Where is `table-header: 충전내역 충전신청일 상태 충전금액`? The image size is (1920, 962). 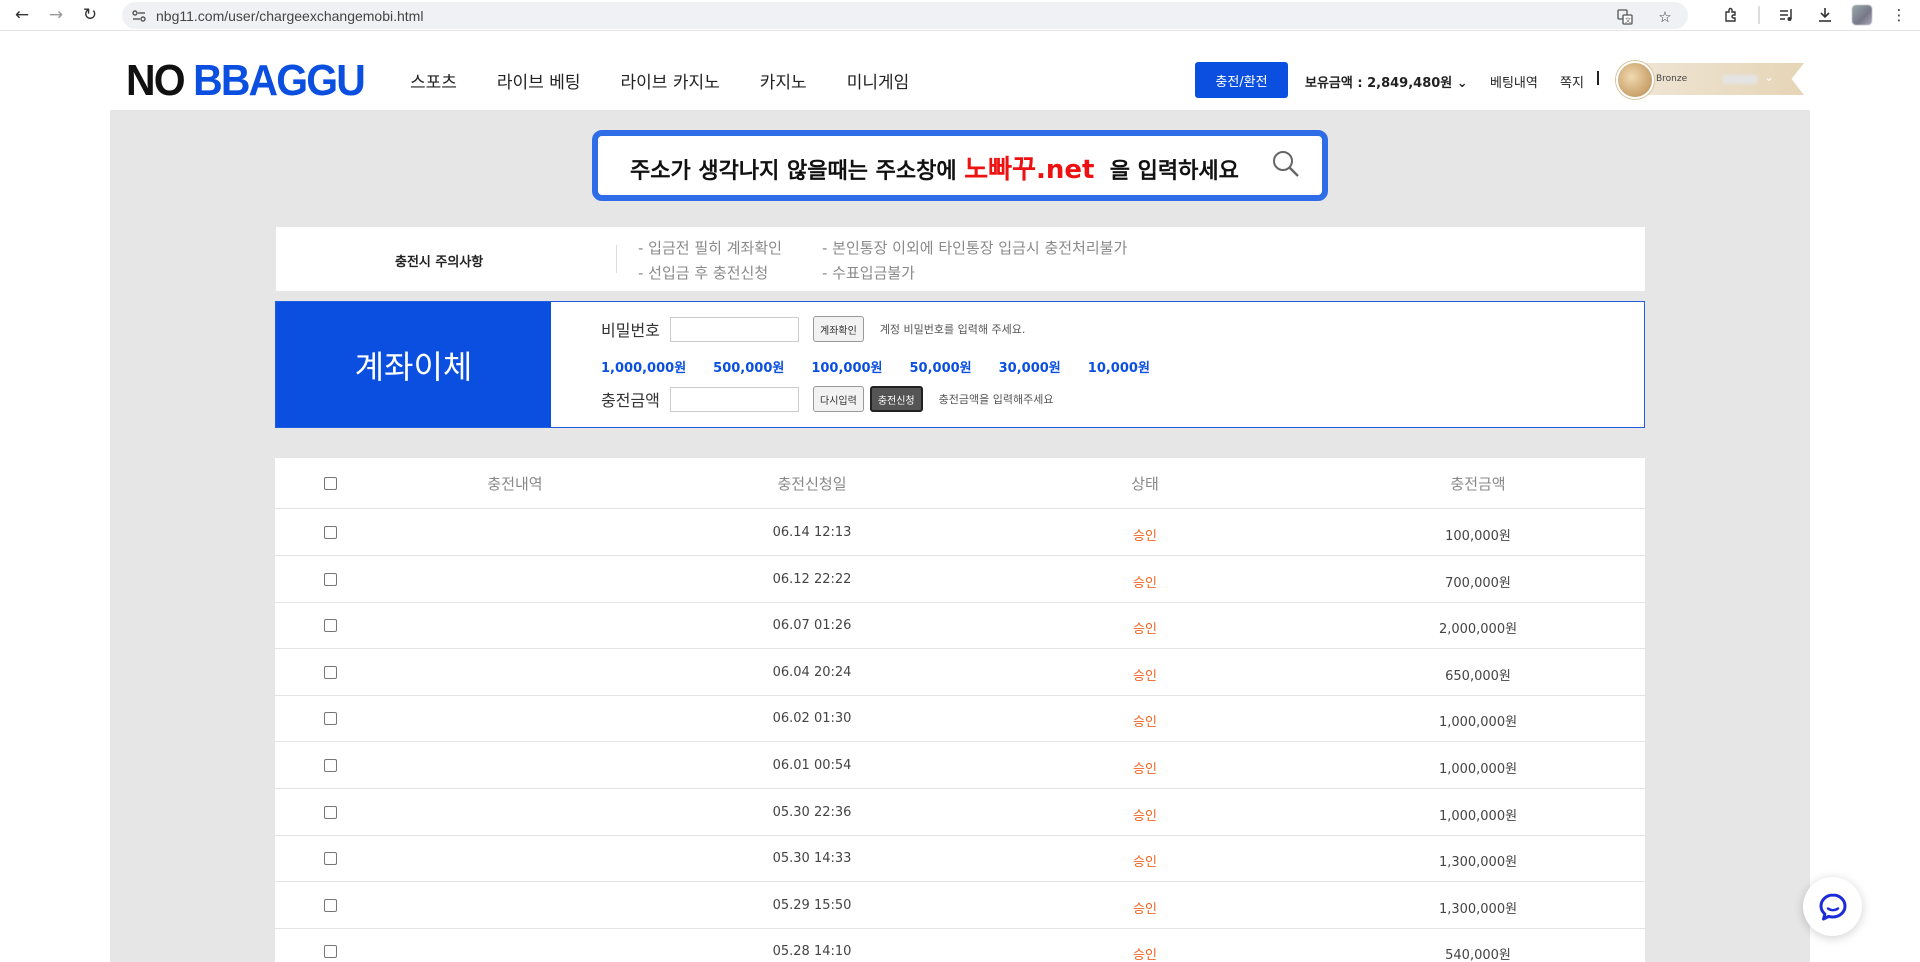
table-header: 충전내역 충전신청일 상태 충전금액 is located at coordinates (960, 483).